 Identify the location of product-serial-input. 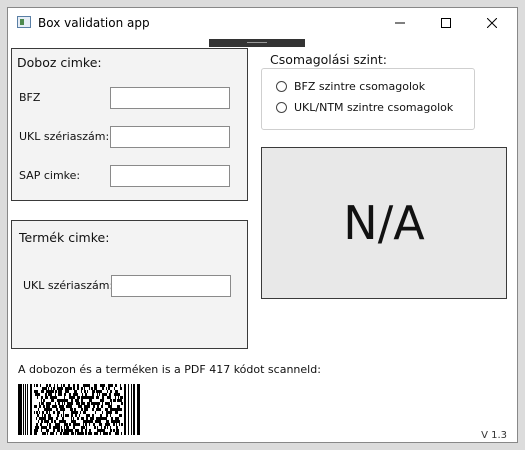
(171, 286).